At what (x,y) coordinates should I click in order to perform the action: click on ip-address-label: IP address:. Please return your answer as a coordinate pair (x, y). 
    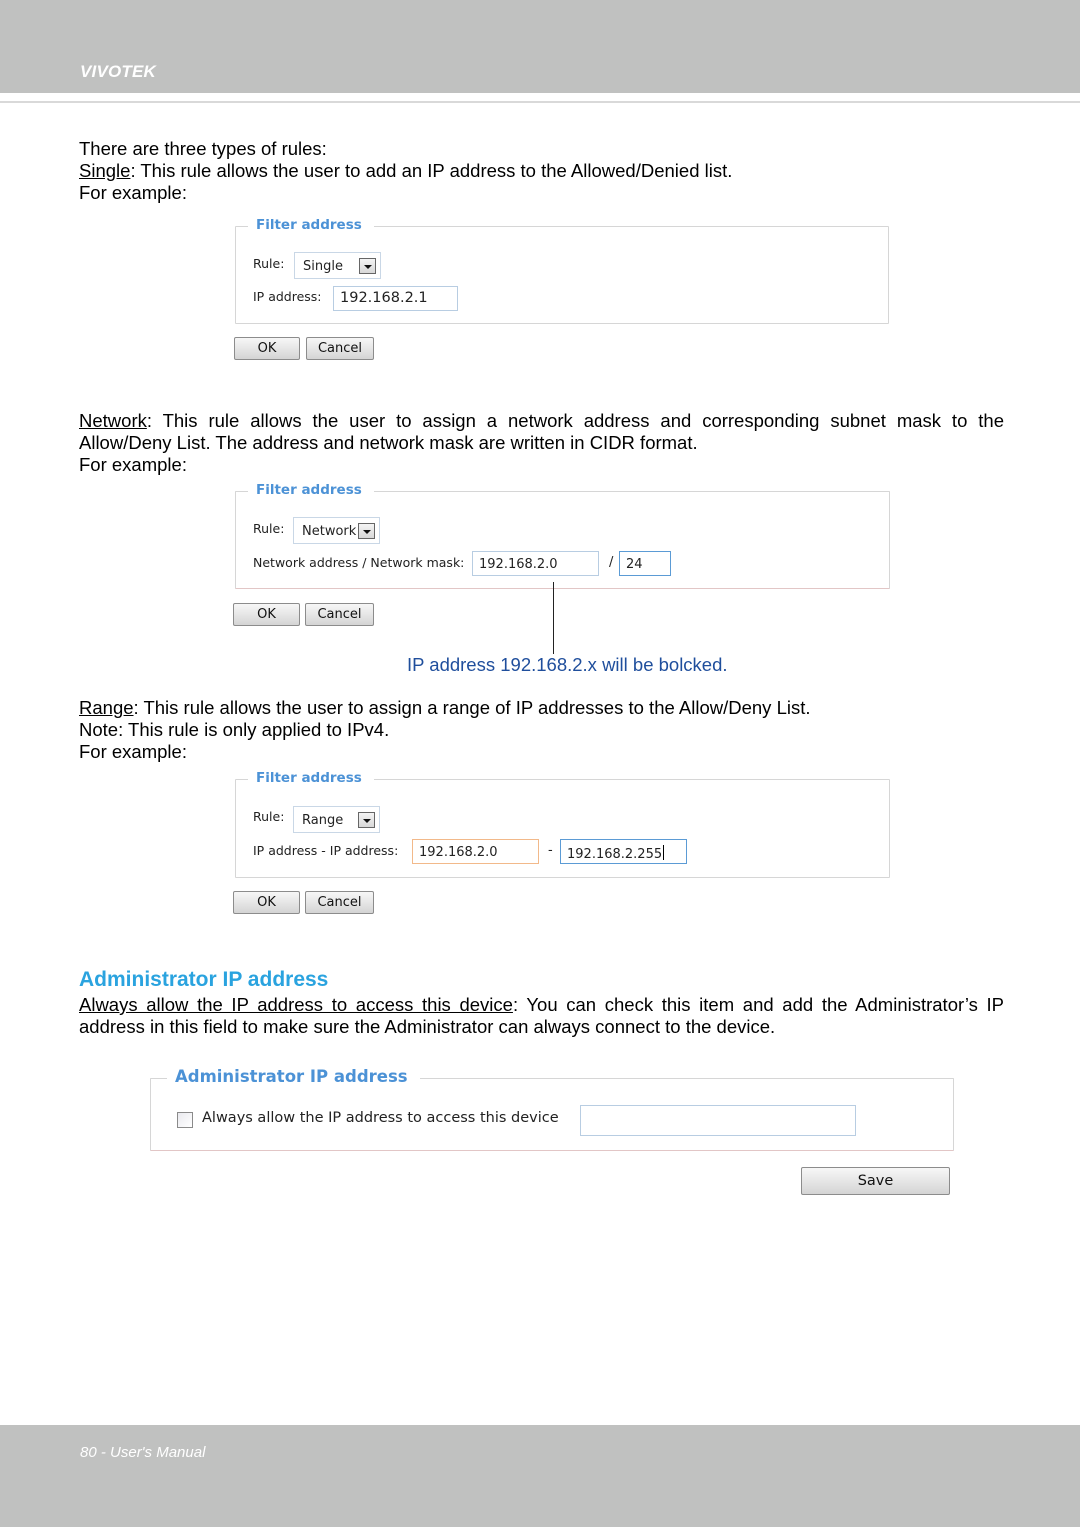
    Looking at the image, I should click on (287, 296).